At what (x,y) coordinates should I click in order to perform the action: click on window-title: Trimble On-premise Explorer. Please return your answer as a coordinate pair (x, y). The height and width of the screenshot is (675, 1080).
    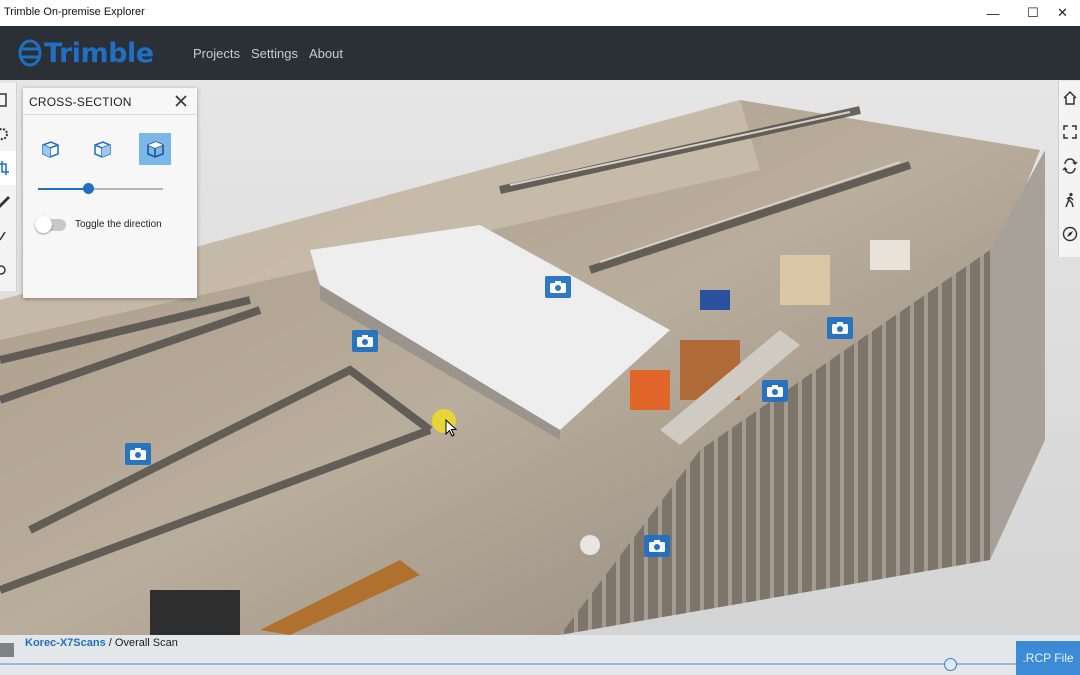
    Looking at the image, I should click on (74, 12).